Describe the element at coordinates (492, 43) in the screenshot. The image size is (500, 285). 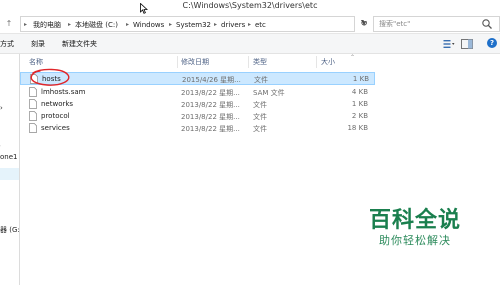
I see `help-icon: ?` at that location.